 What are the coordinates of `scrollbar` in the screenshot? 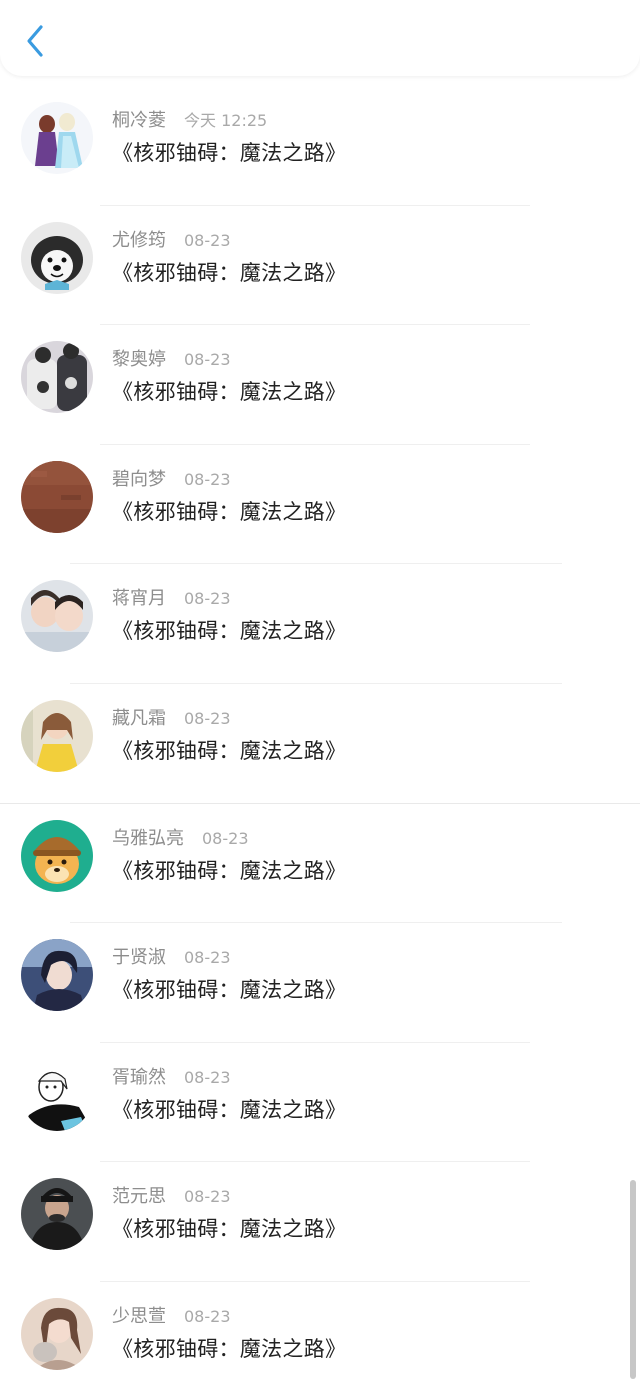 It's located at (633, 1279).